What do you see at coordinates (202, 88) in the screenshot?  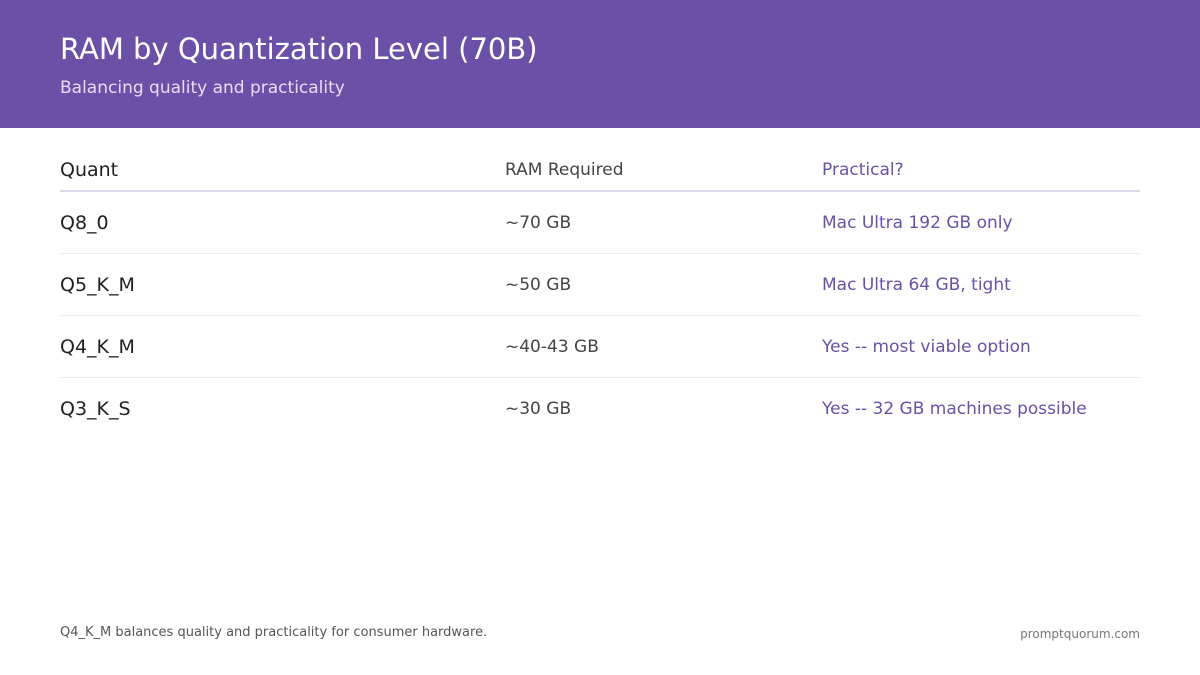 I see `page-subtitle: Balancing quality and practicality` at bounding box center [202, 88].